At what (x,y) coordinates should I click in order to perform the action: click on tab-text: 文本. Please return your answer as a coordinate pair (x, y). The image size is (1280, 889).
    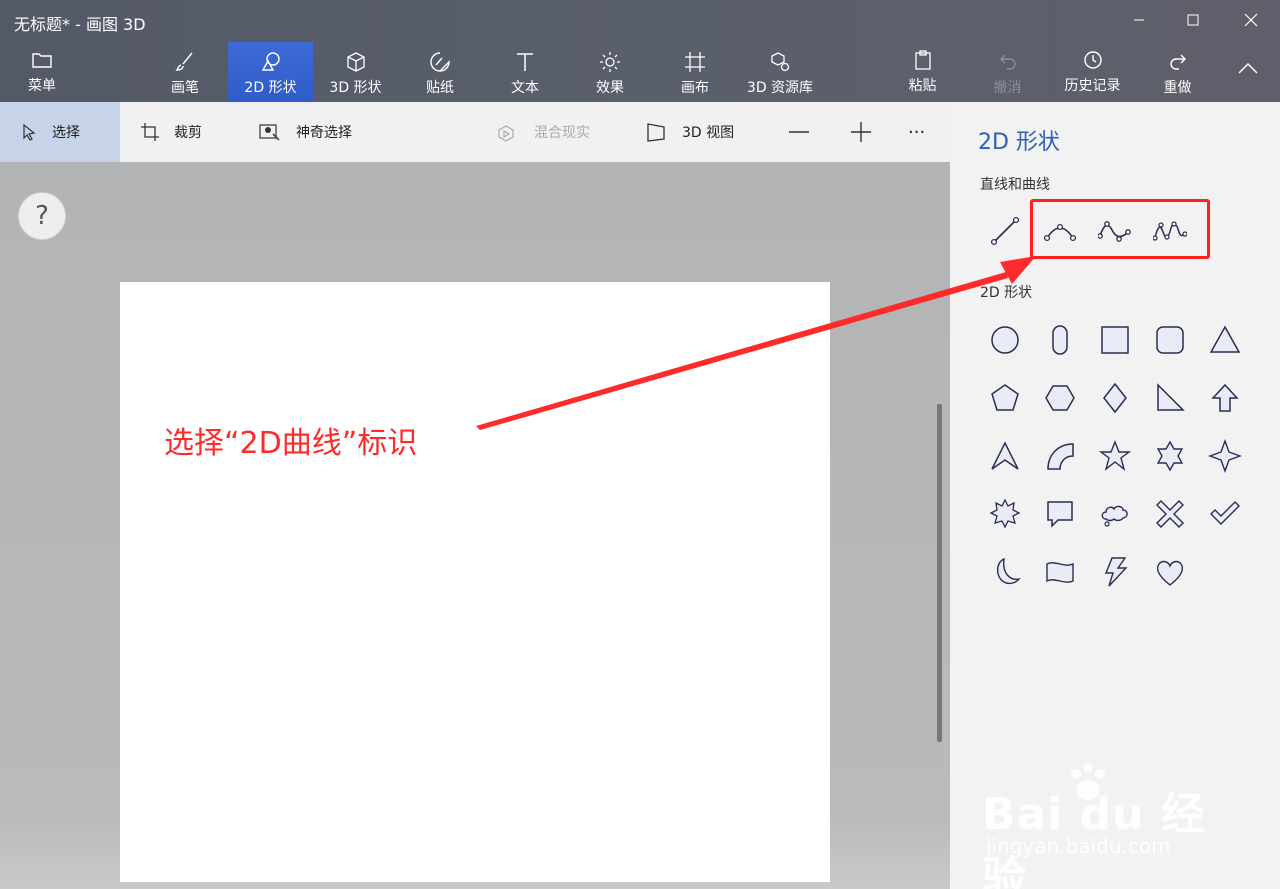
    Looking at the image, I should click on (525, 72).